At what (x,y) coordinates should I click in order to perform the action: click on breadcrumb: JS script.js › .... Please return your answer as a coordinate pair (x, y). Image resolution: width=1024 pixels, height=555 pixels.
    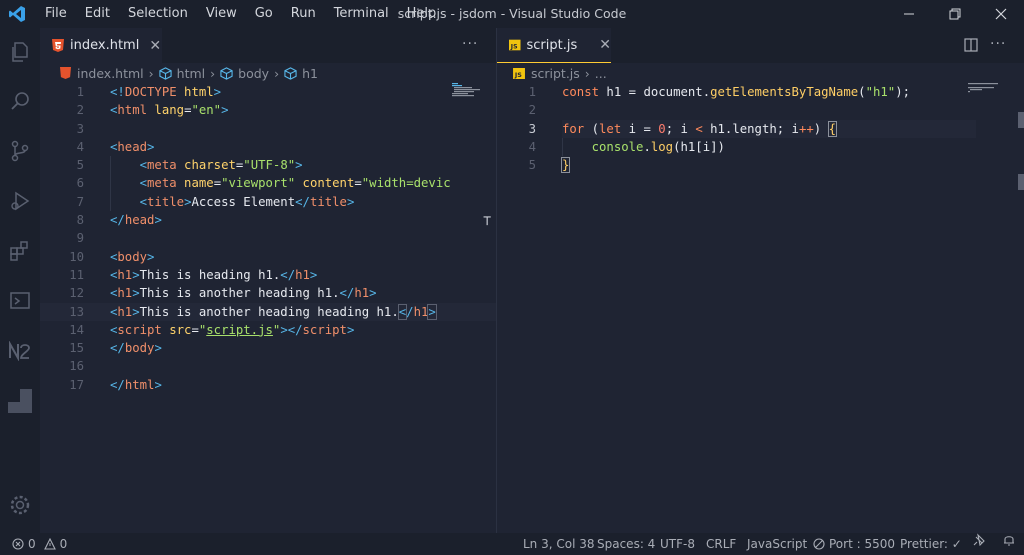
    Looking at the image, I should click on (760, 73).